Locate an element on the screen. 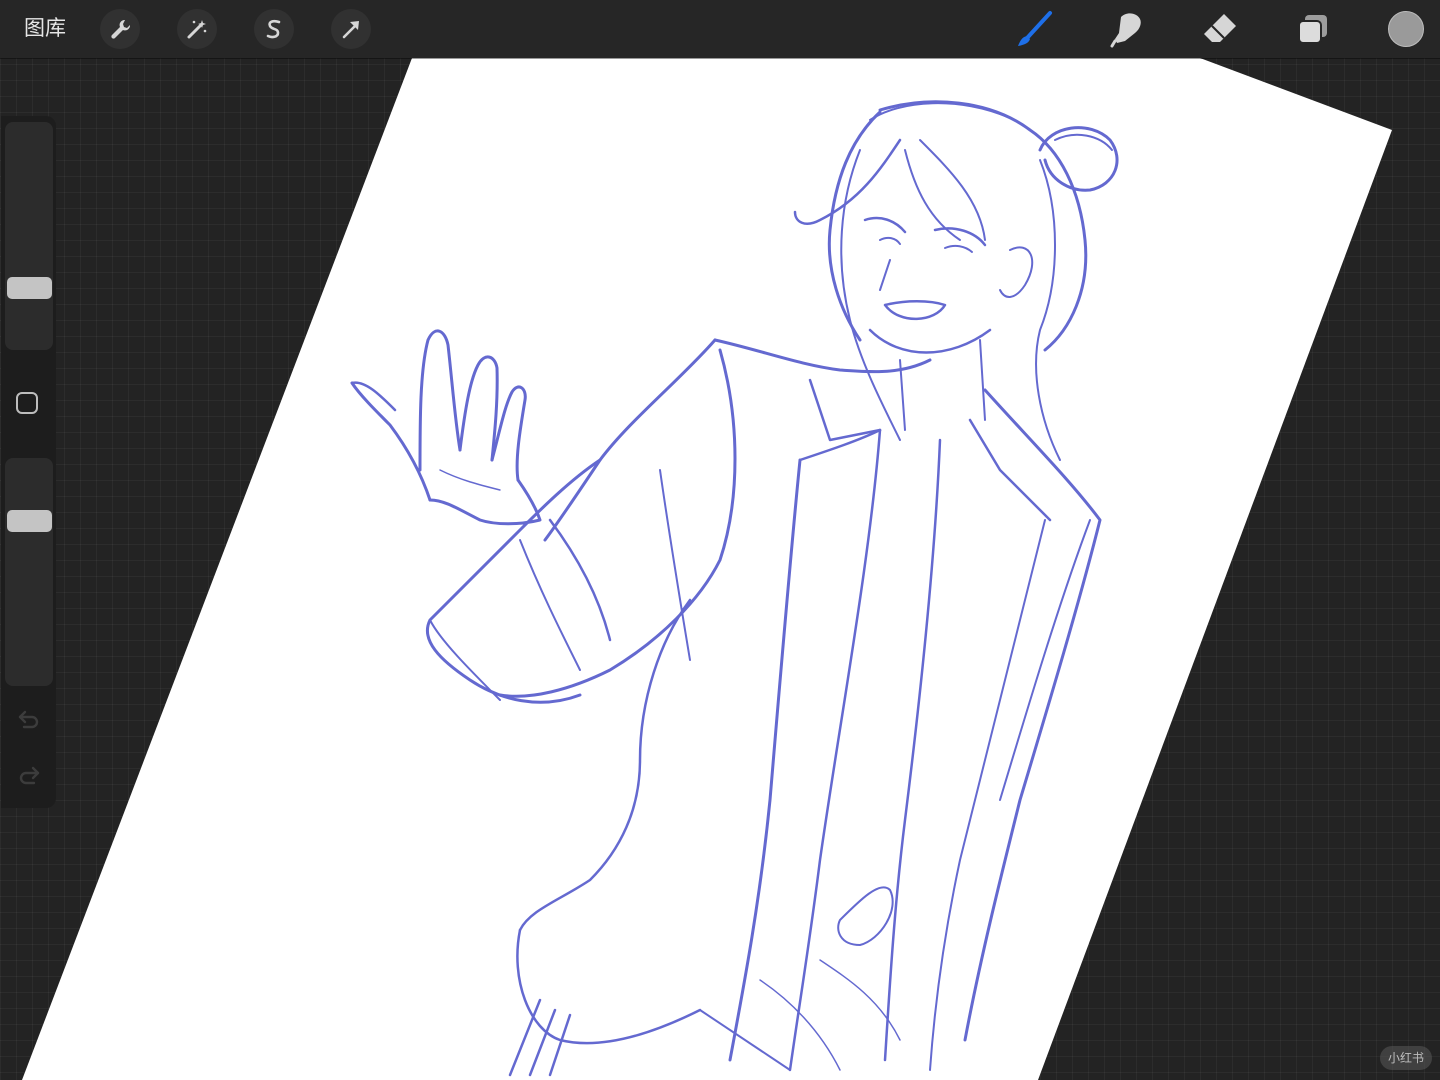  transform-button is located at coordinates (351, 29).